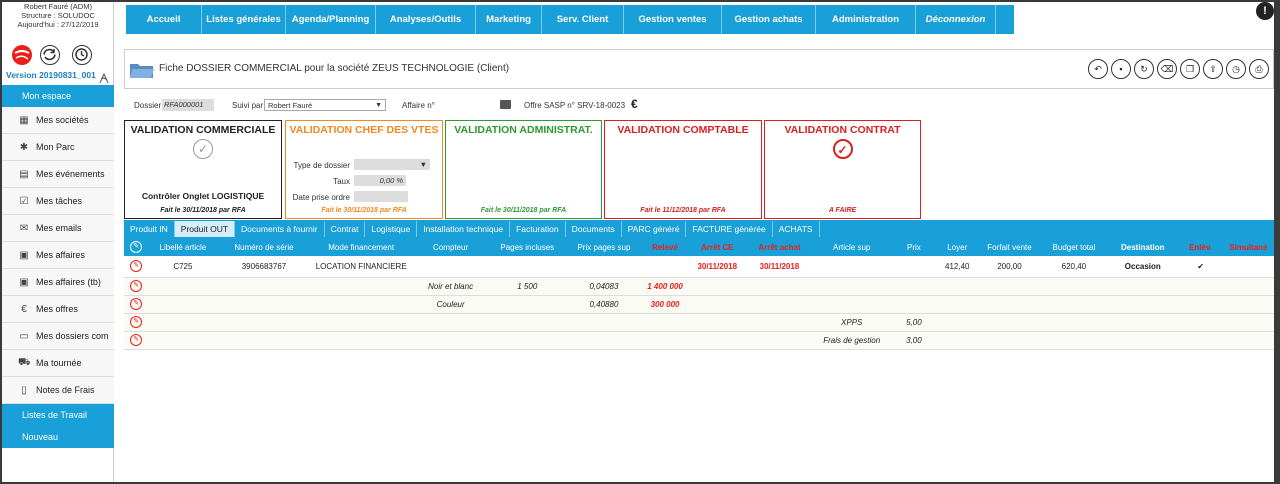  What do you see at coordinates (683, 210) in the screenshot?
I see `validation-comptable-fait: Fait le 11/12/2018 par RFA` at bounding box center [683, 210].